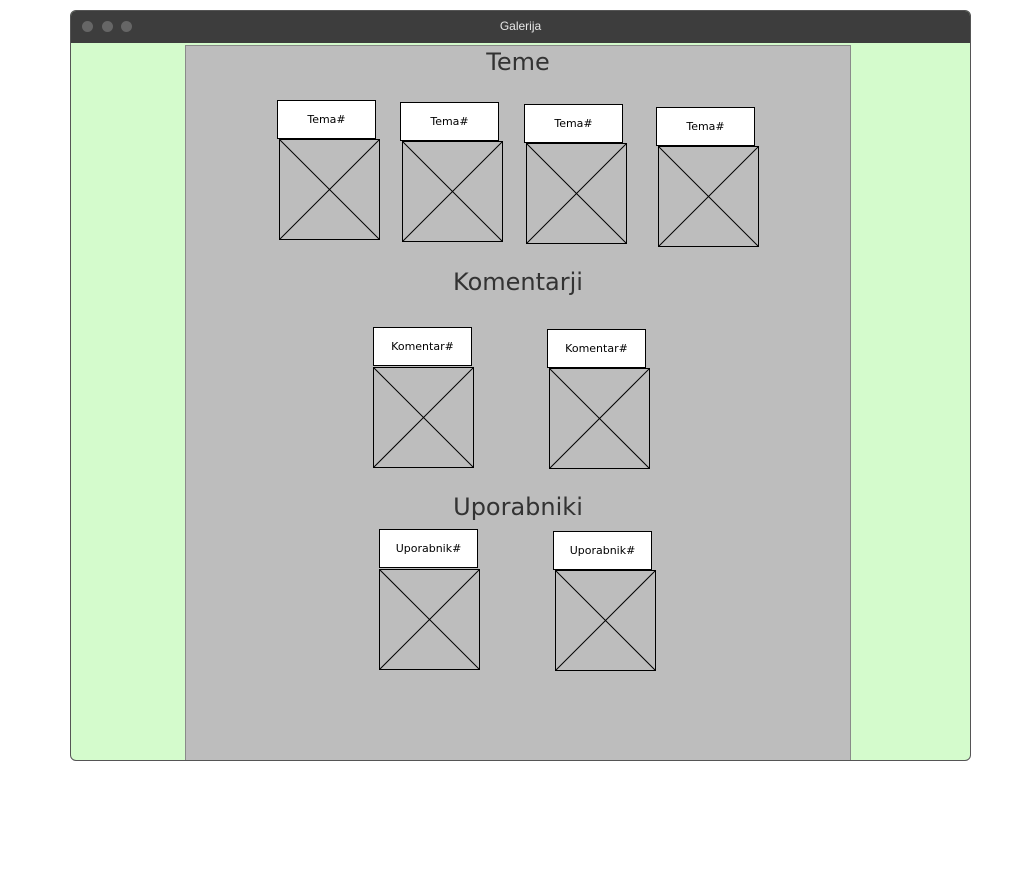  I want to click on title-bar: Galerija, so click(520, 27).